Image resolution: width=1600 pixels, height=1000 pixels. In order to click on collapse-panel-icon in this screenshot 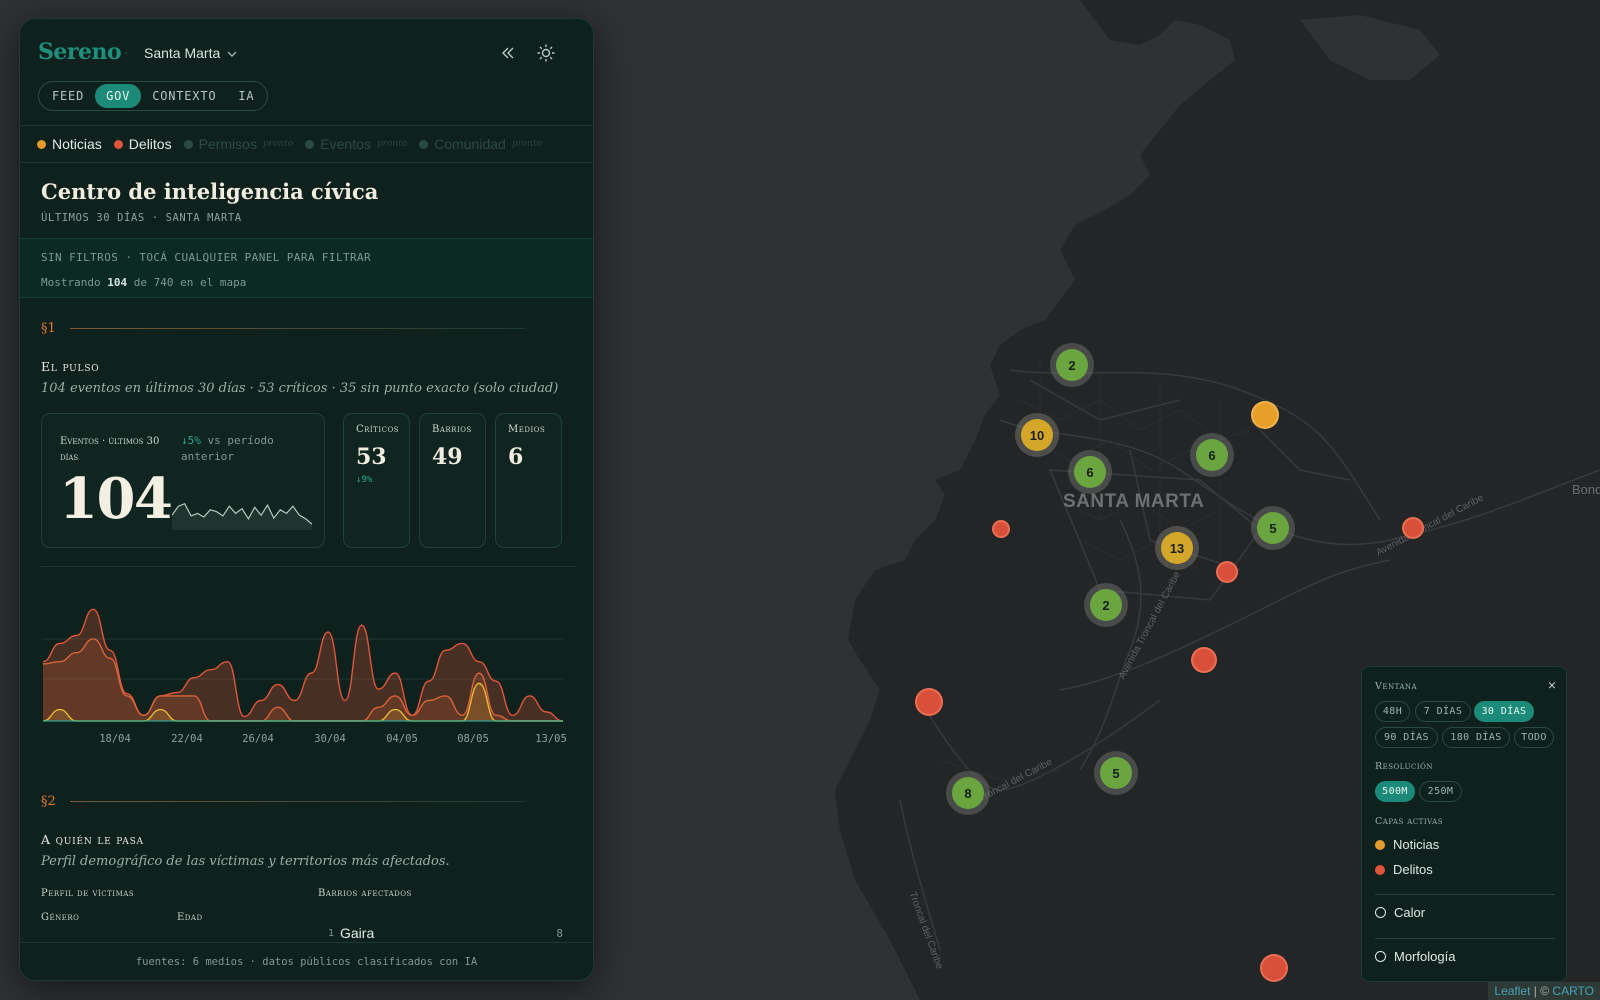, I will do `click(508, 53)`.